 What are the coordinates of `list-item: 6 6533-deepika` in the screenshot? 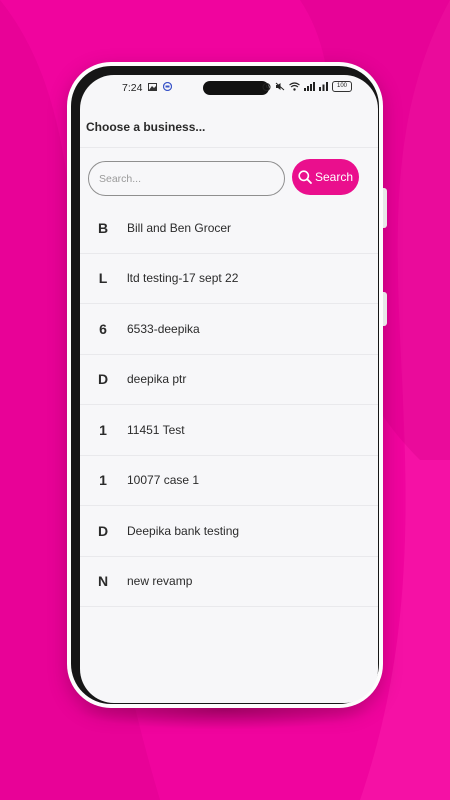 It's located at (229, 329).